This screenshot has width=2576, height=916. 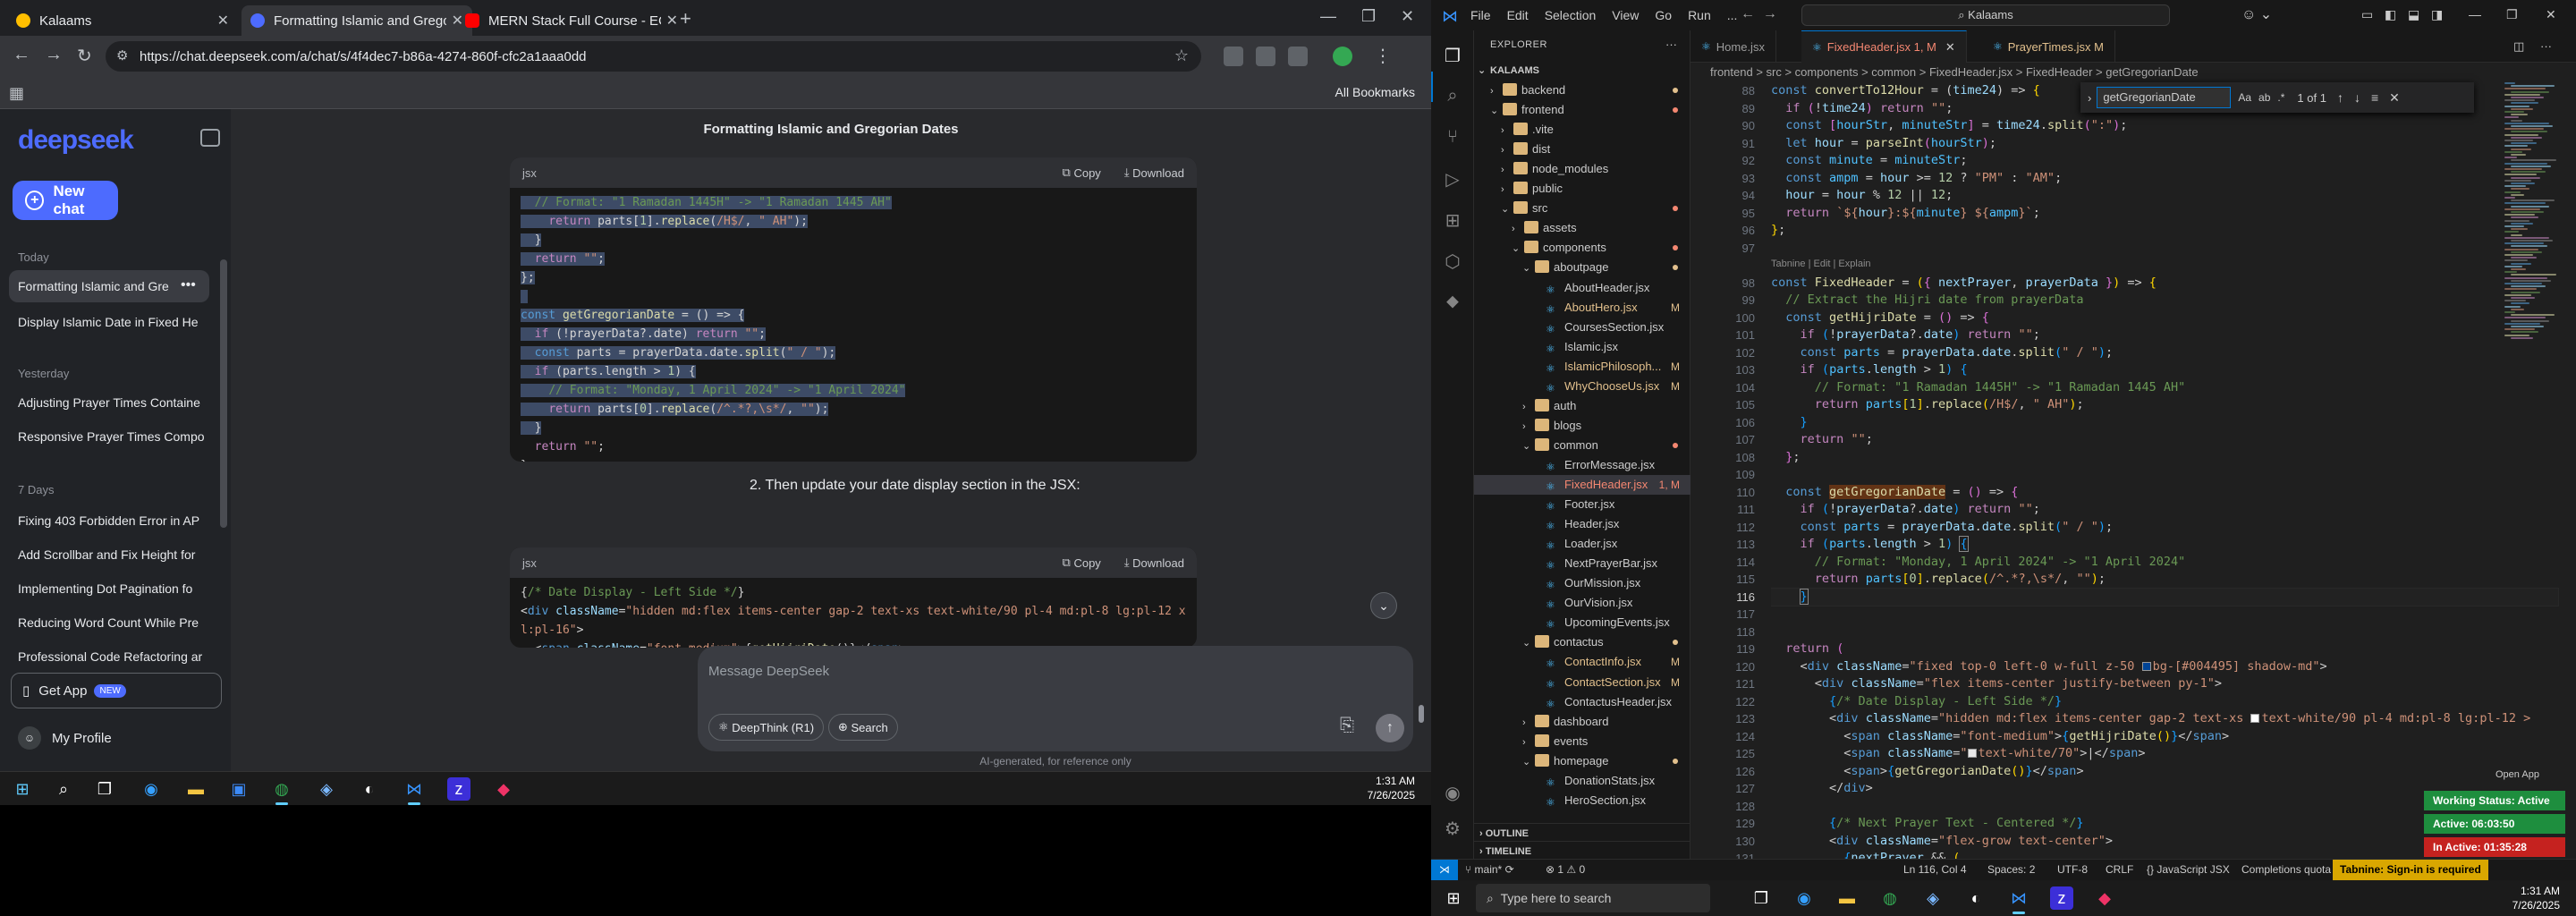 I want to click on new-tab-button: +, so click(x=685, y=18).